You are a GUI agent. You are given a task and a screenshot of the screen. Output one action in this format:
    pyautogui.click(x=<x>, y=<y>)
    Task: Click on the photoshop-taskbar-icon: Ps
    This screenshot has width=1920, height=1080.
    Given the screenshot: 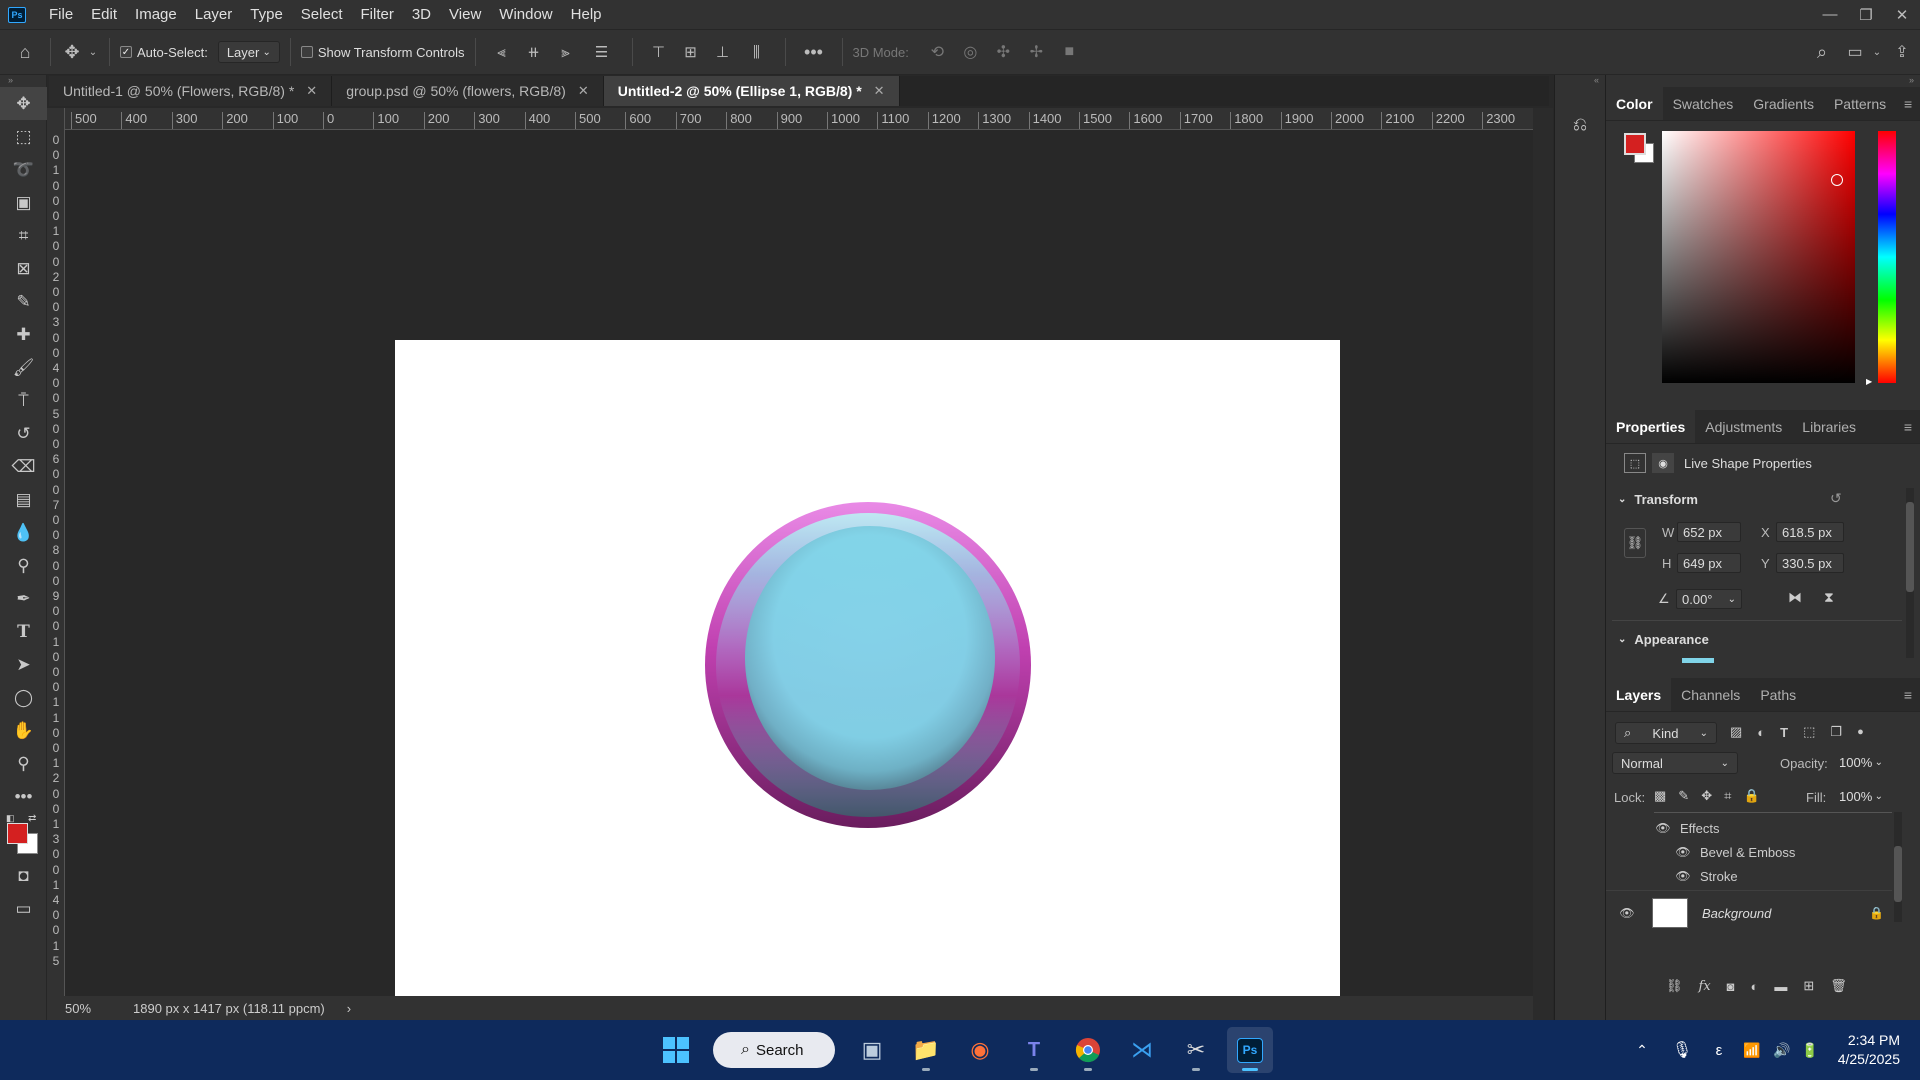 What is the action you would take?
    pyautogui.click(x=1250, y=1050)
    